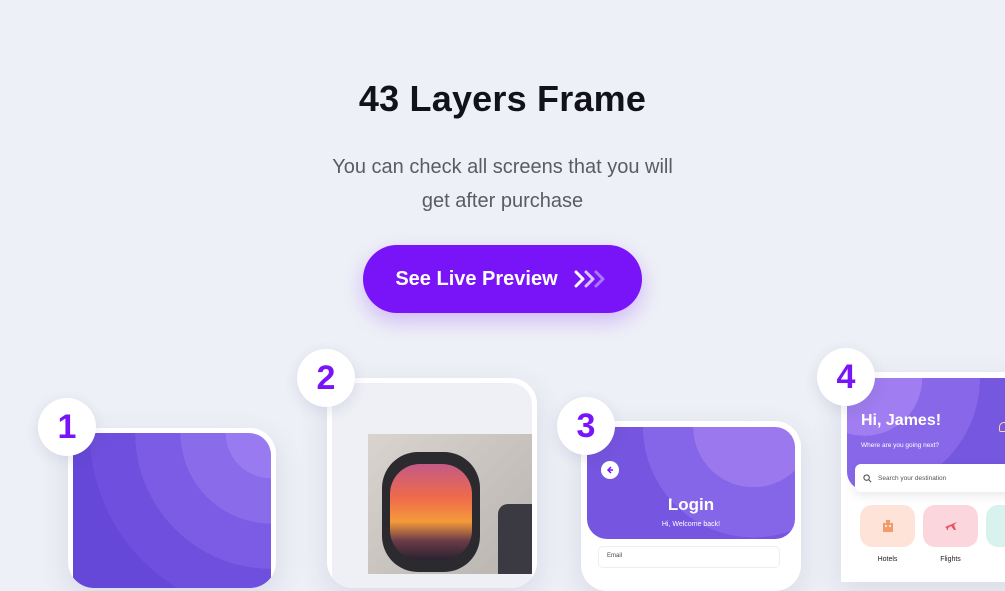 This screenshot has width=1005, height=591. What do you see at coordinates (610, 470) in the screenshot?
I see `back-arrow-icon` at bounding box center [610, 470].